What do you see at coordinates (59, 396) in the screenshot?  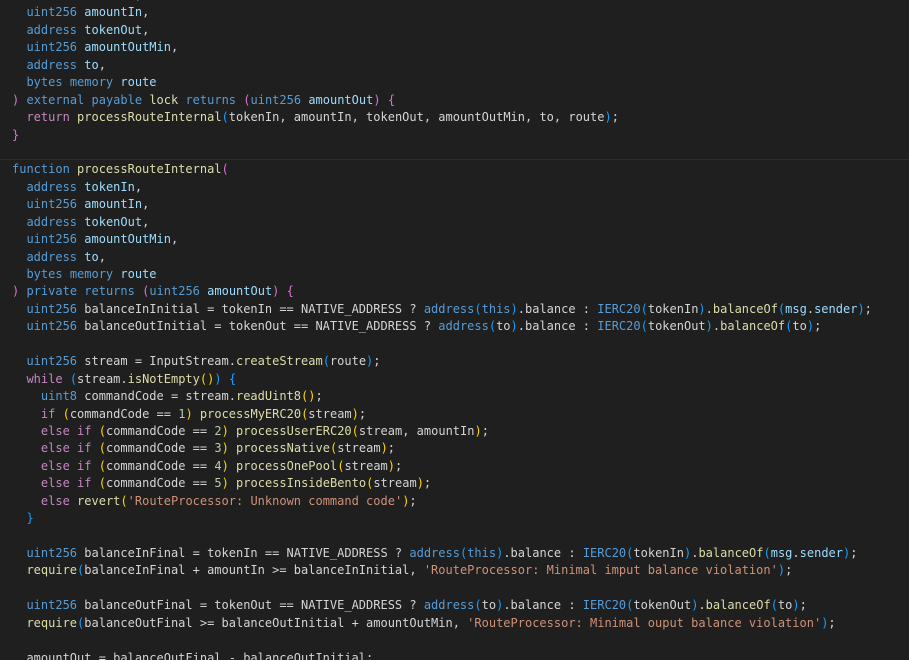 I see `code-token: uint8` at bounding box center [59, 396].